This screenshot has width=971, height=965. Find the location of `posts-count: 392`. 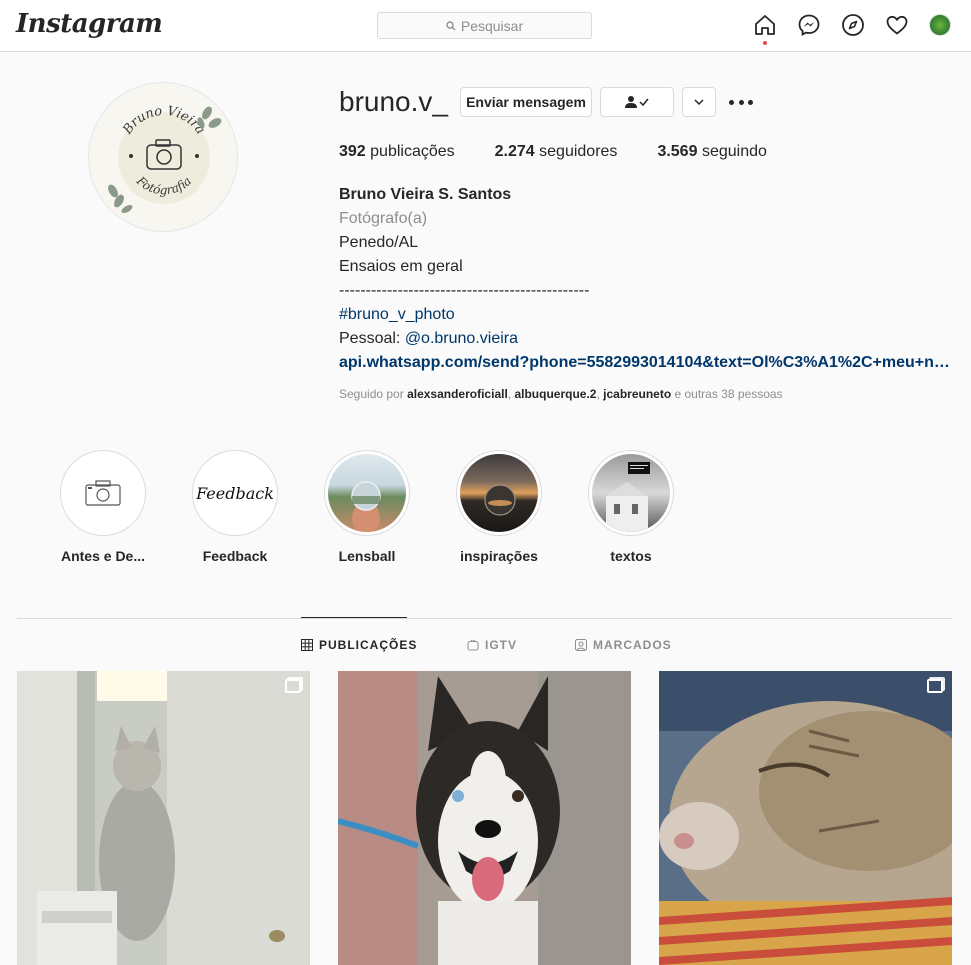

posts-count: 392 is located at coordinates (352, 151).